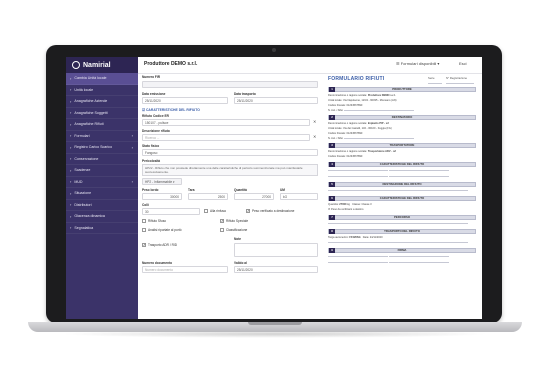 This screenshot has width=550, height=374. I want to click on sidebar-item: › Anagrafiche Aziende, so click(102, 102).